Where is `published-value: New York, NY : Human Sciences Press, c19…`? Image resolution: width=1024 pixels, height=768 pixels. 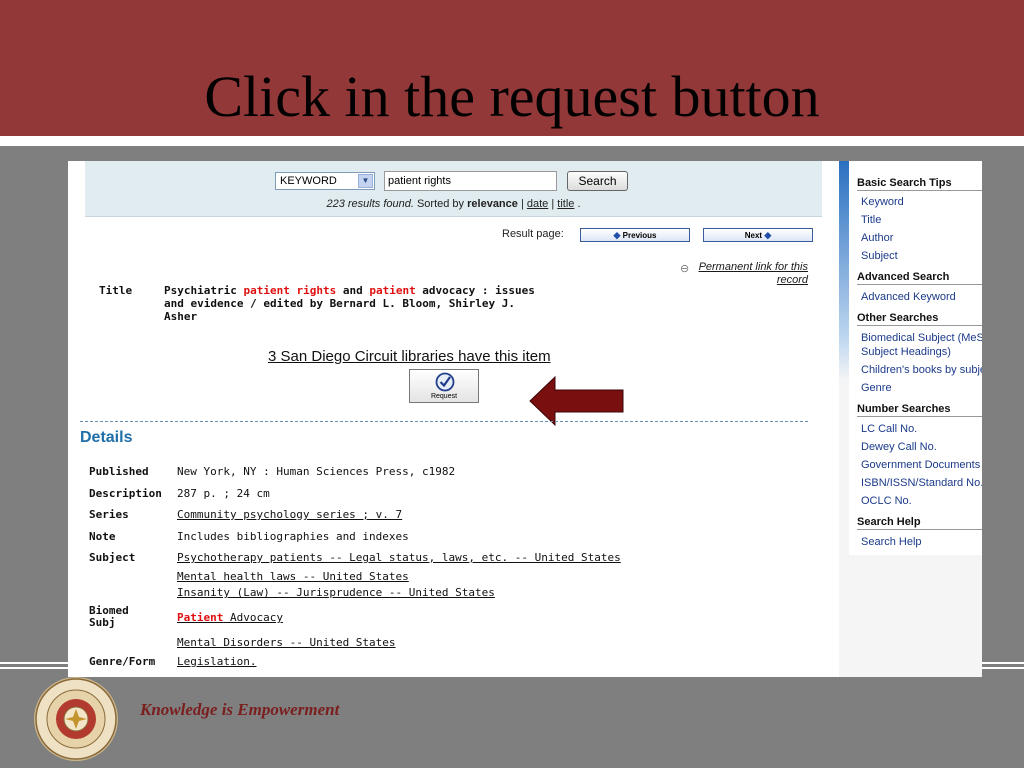
published-value: New York, NY : Human Sciences Press, c19… is located at coordinates (316, 471).